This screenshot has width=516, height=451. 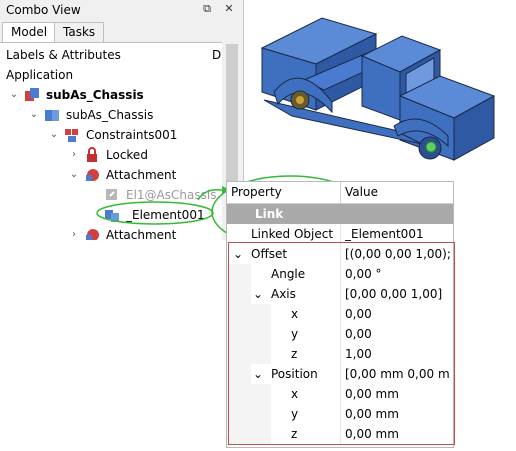 I want to click on group-link: Link, so click(x=340, y=214).